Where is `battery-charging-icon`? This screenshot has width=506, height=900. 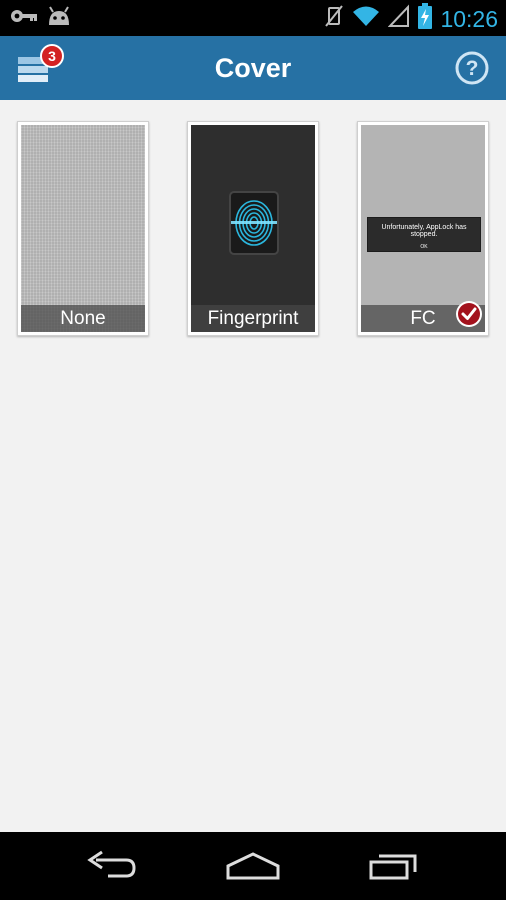 battery-charging-icon is located at coordinates (425, 18).